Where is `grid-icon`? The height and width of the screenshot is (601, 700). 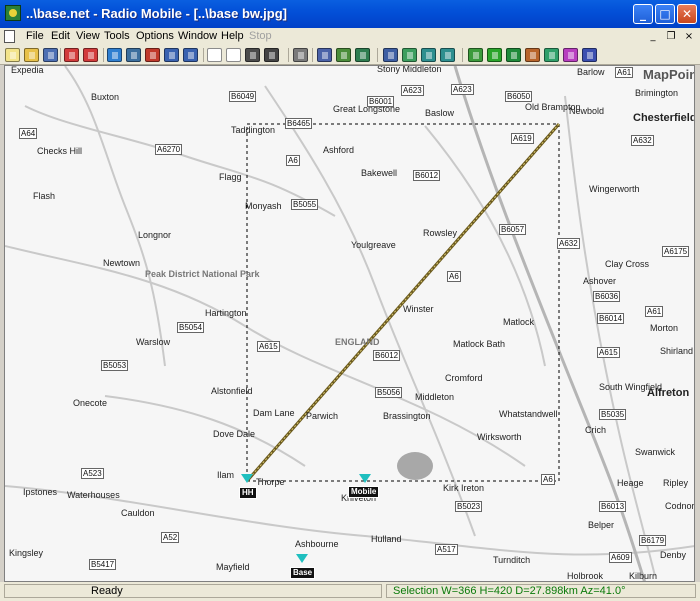 grid-icon is located at coordinates (447, 55).